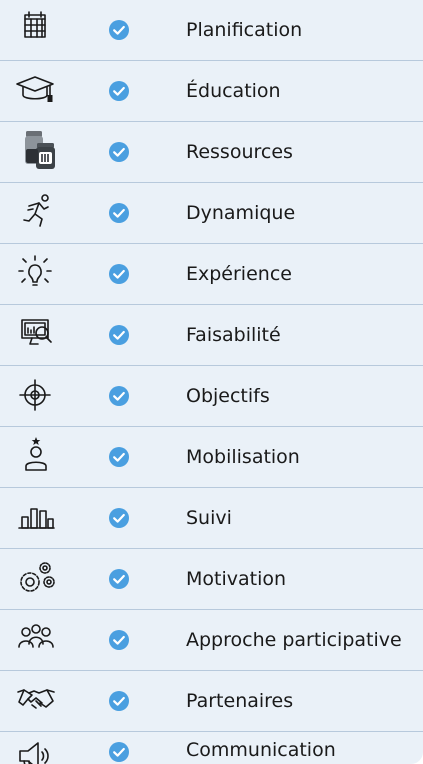 This screenshot has height=764, width=423. Describe the element at coordinates (240, 701) in the screenshot. I see `item-label: Partenaires` at that location.